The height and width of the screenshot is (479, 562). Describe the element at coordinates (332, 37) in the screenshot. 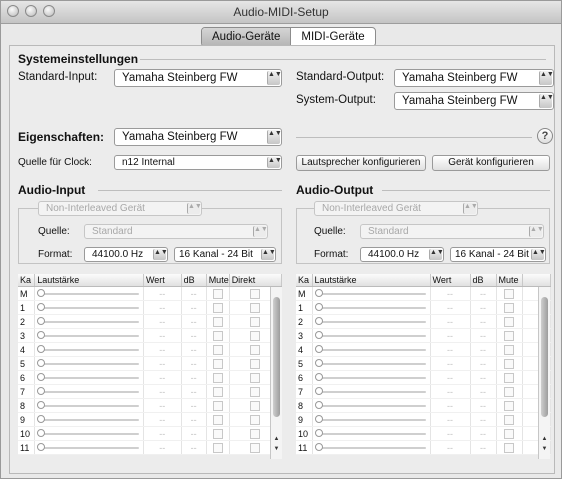

I see `tab-midi-devices: MIDI-Geräte` at that location.